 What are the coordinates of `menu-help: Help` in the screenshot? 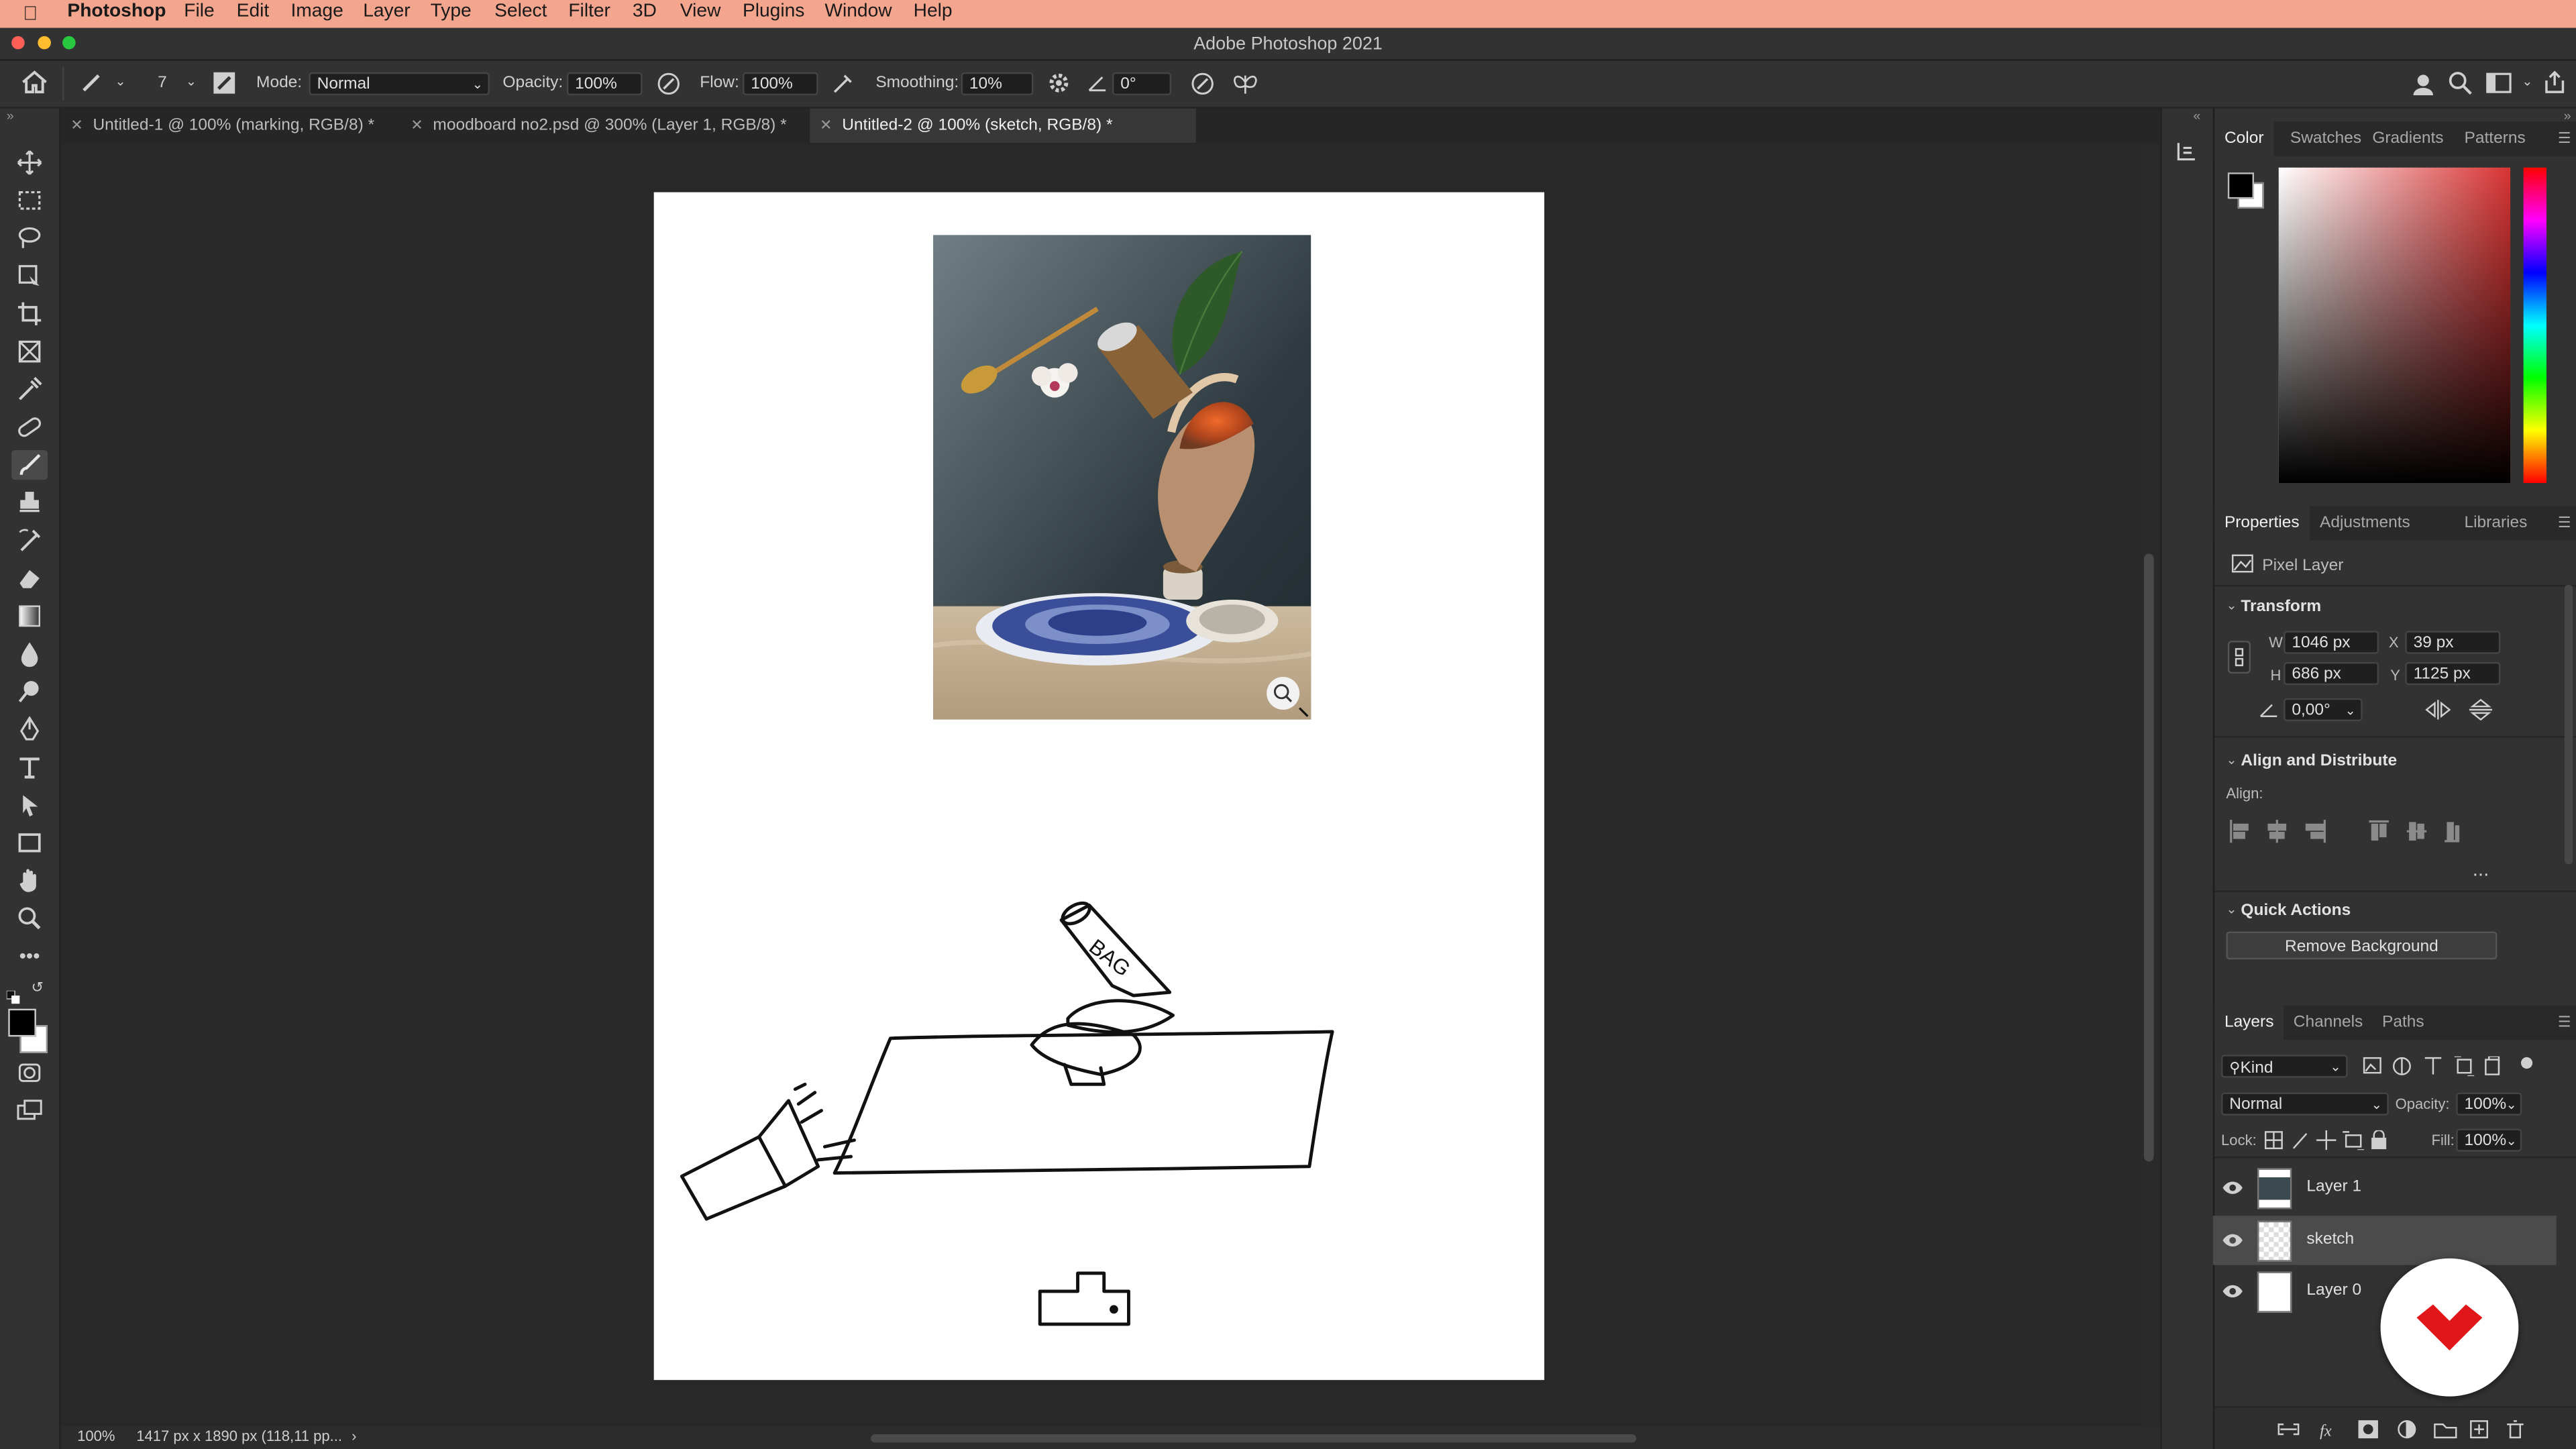 It's located at (933, 11).